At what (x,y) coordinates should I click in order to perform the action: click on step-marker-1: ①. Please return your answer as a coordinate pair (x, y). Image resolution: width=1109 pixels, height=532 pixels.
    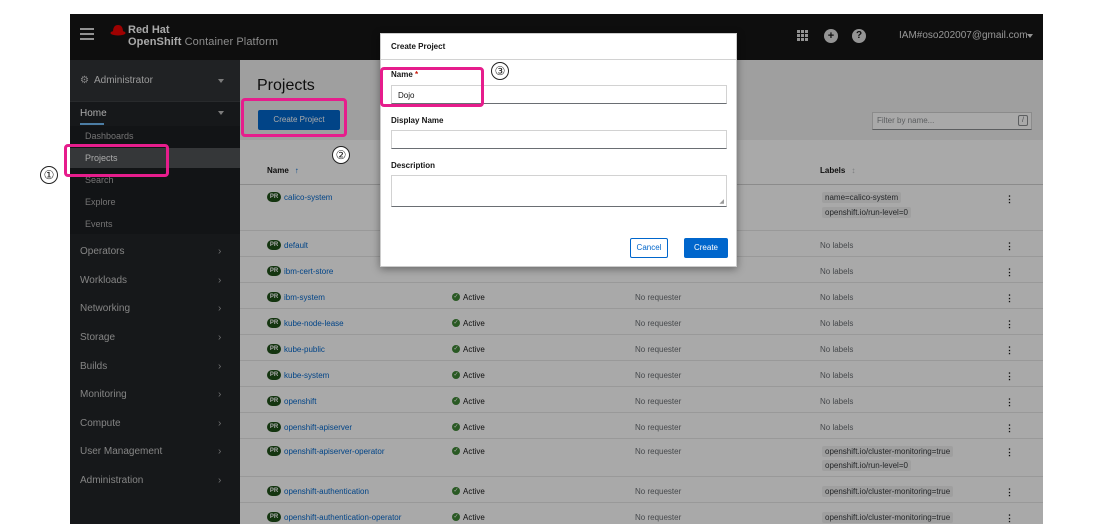
    Looking at the image, I should click on (49, 175).